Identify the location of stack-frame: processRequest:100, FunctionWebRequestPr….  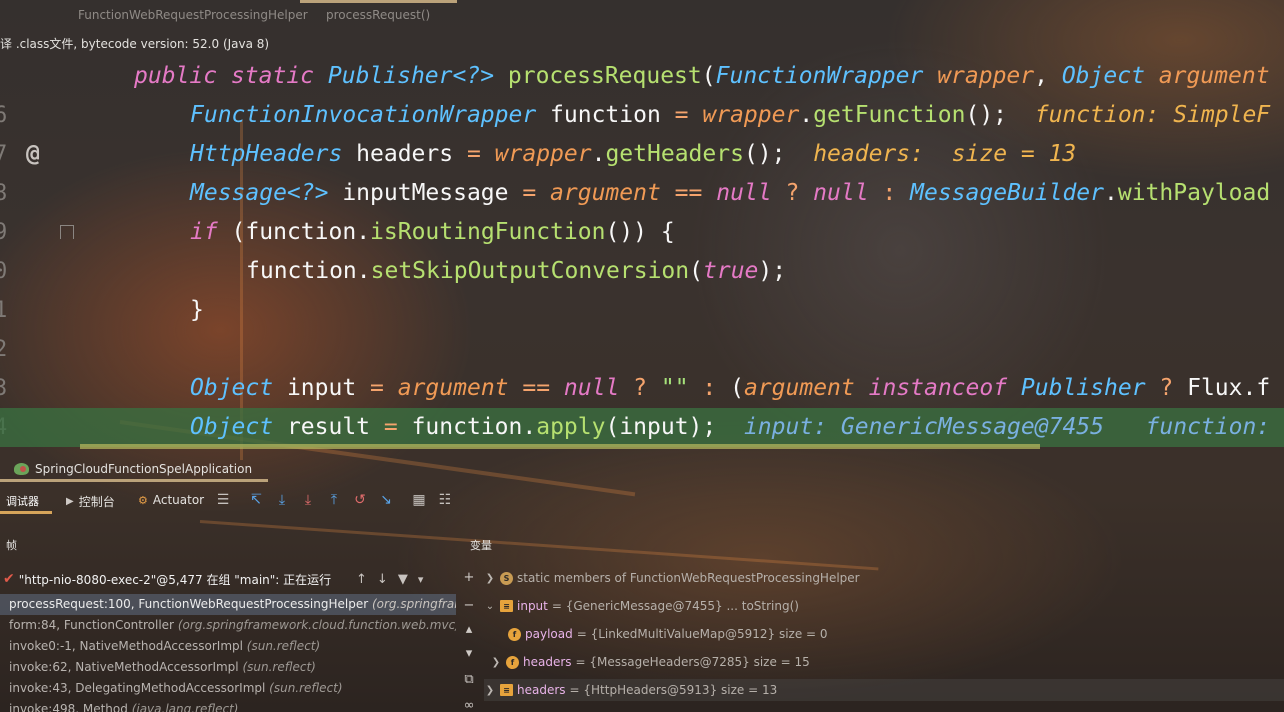
(228, 604).